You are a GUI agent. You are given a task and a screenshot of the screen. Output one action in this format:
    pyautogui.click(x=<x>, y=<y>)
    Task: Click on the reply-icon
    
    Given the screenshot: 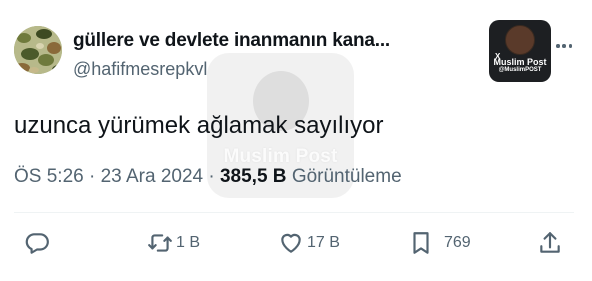 What is the action you would take?
    pyautogui.click(x=37, y=243)
    